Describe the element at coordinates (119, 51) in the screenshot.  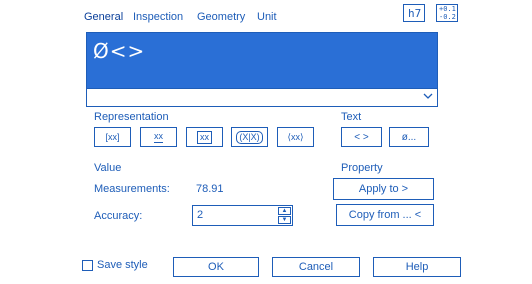
I see `dimension-text: Ø<>` at that location.